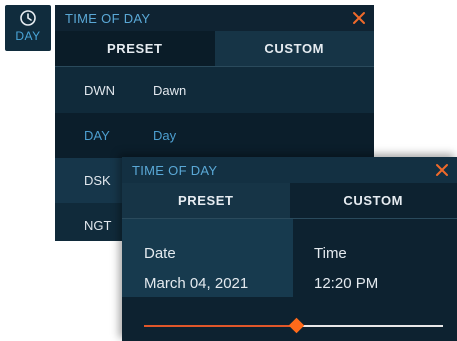 Image resolution: width=457 pixels, height=341 pixels. What do you see at coordinates (214, 90) in the screenshot?
I see `preset-item-dawn: DWN Dawn` at bounding box center [214, 90].